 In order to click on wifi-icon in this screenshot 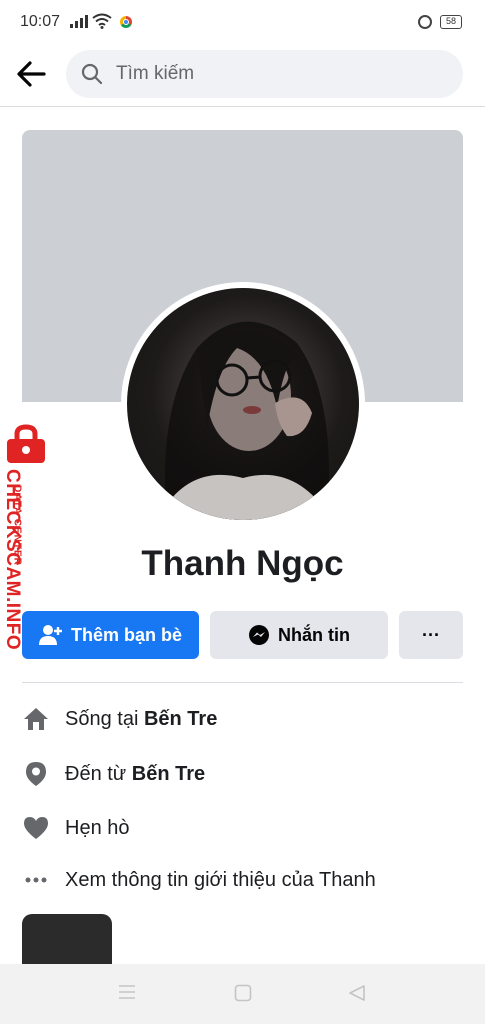, I will do `click(102, 23)`.